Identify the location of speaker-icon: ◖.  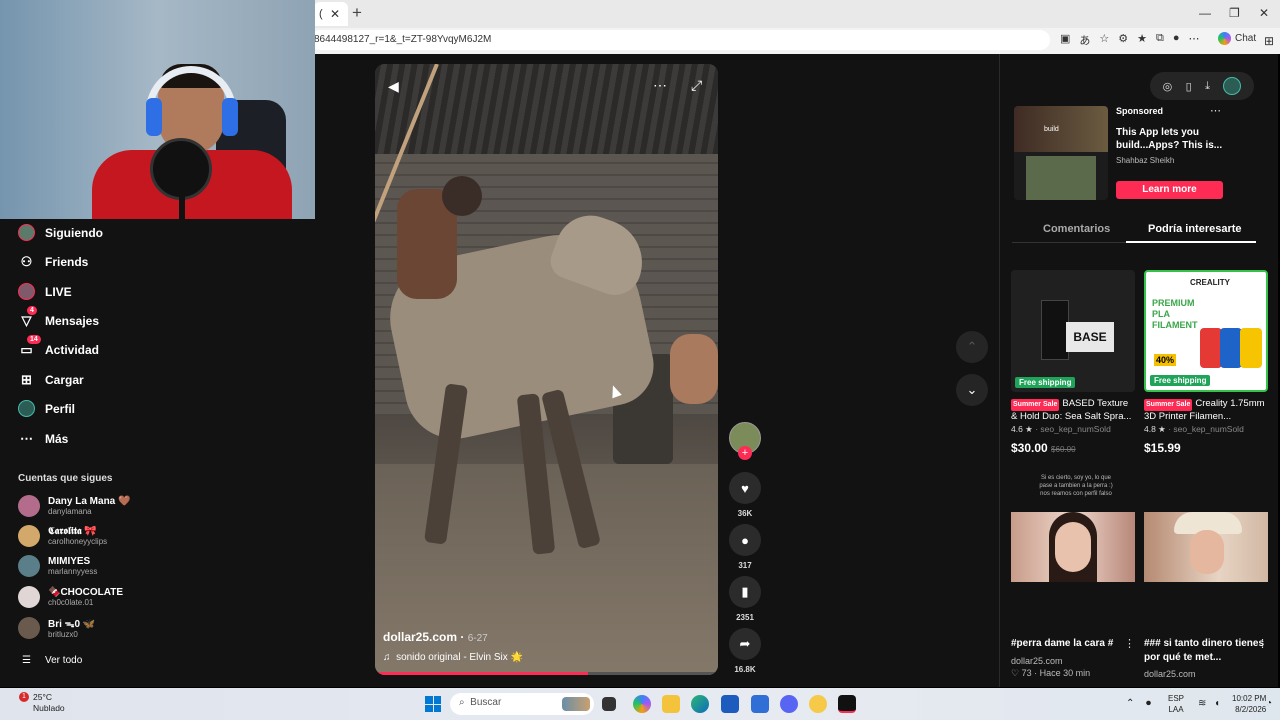
(1217, 703).